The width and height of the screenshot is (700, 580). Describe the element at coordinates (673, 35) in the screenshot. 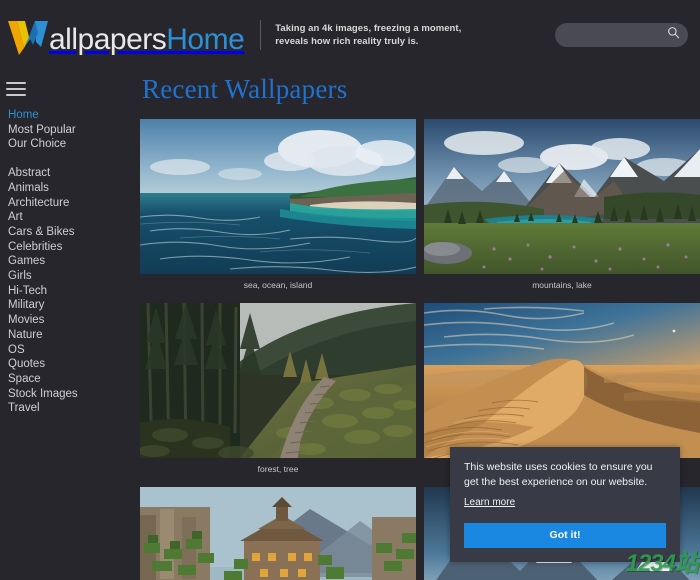

I see `search-icon` at that location.